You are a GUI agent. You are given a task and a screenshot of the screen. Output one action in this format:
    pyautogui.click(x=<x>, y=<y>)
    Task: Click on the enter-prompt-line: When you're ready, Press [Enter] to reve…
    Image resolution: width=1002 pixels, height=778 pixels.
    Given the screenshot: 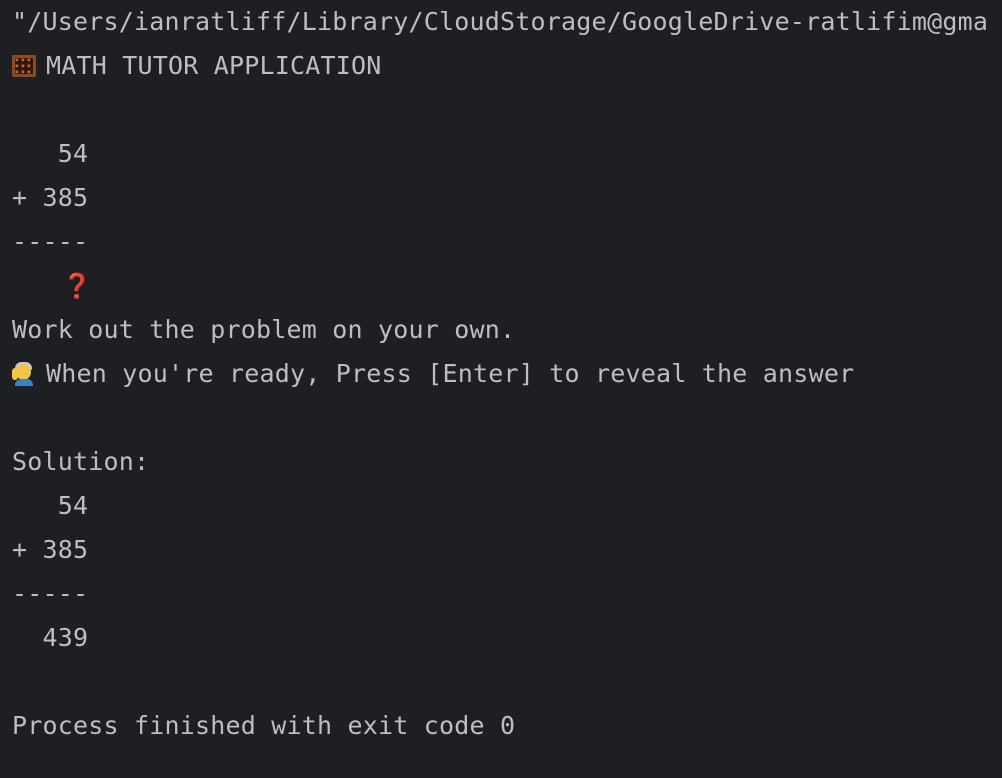 What is the action you would take?
    pyautogui.click(x=433, y=374)
    